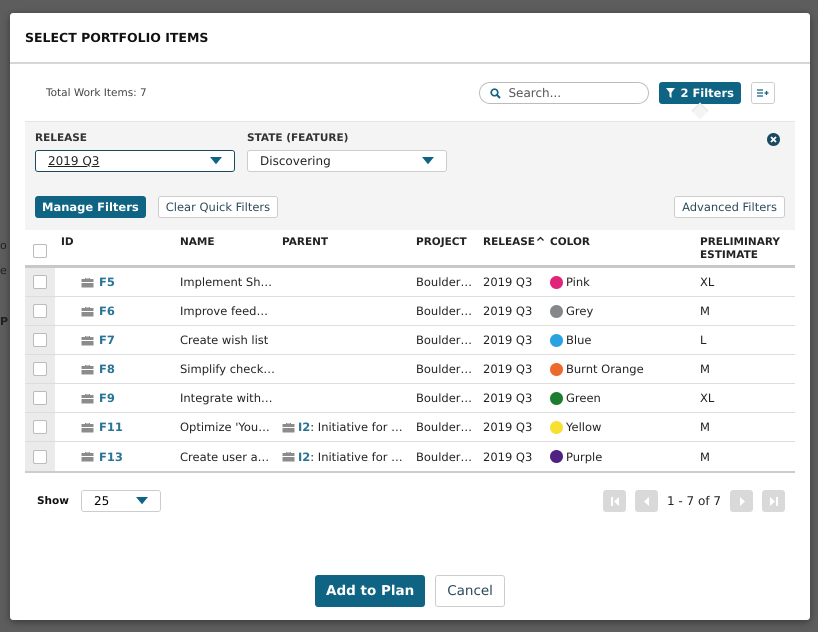 The width and height of the screenshot is (818, 632). I want to click on select-all-checkbox, so click(40, 251).